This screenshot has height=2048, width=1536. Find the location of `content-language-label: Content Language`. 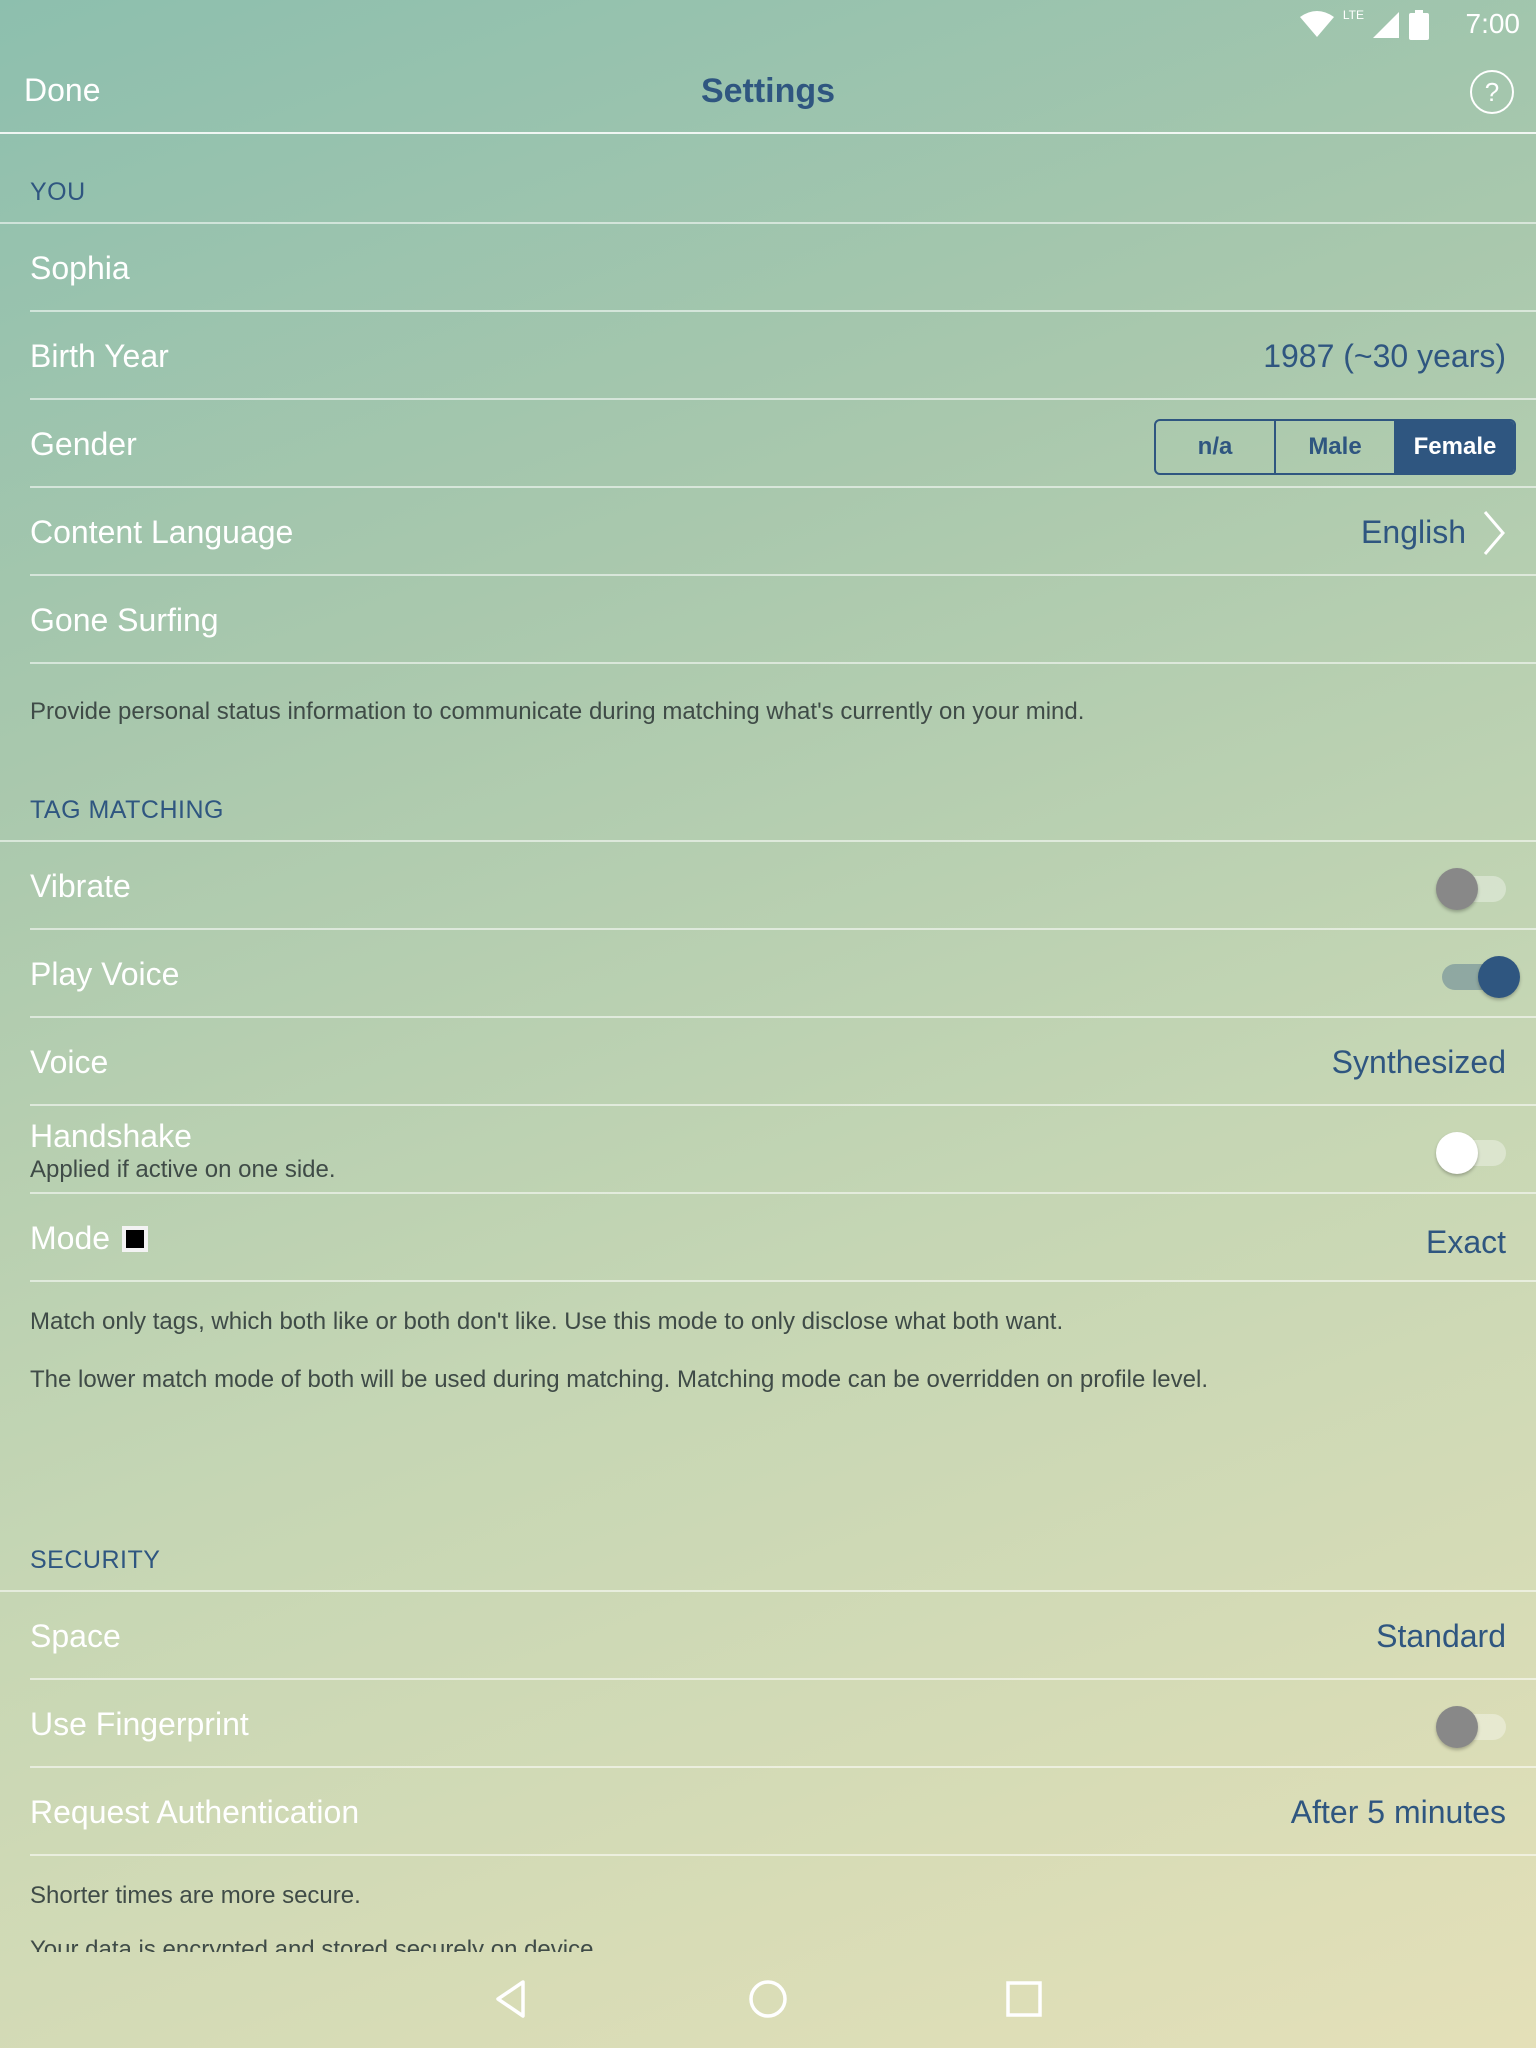

content-language-label: Content Language is located at coordinates (162, 532).